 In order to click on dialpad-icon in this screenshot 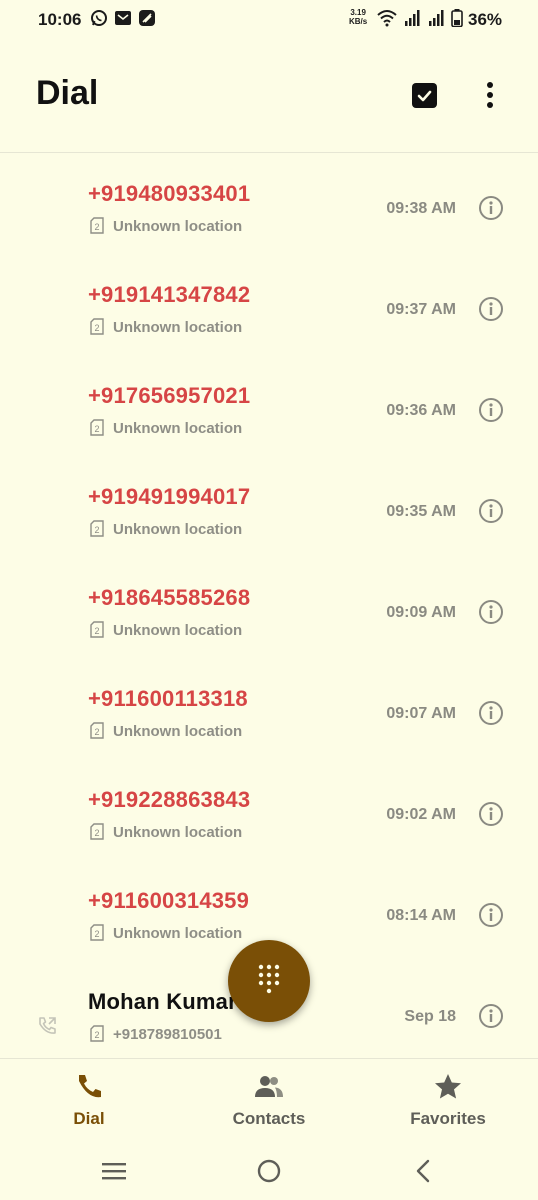, I will do `click(269, 979)`.